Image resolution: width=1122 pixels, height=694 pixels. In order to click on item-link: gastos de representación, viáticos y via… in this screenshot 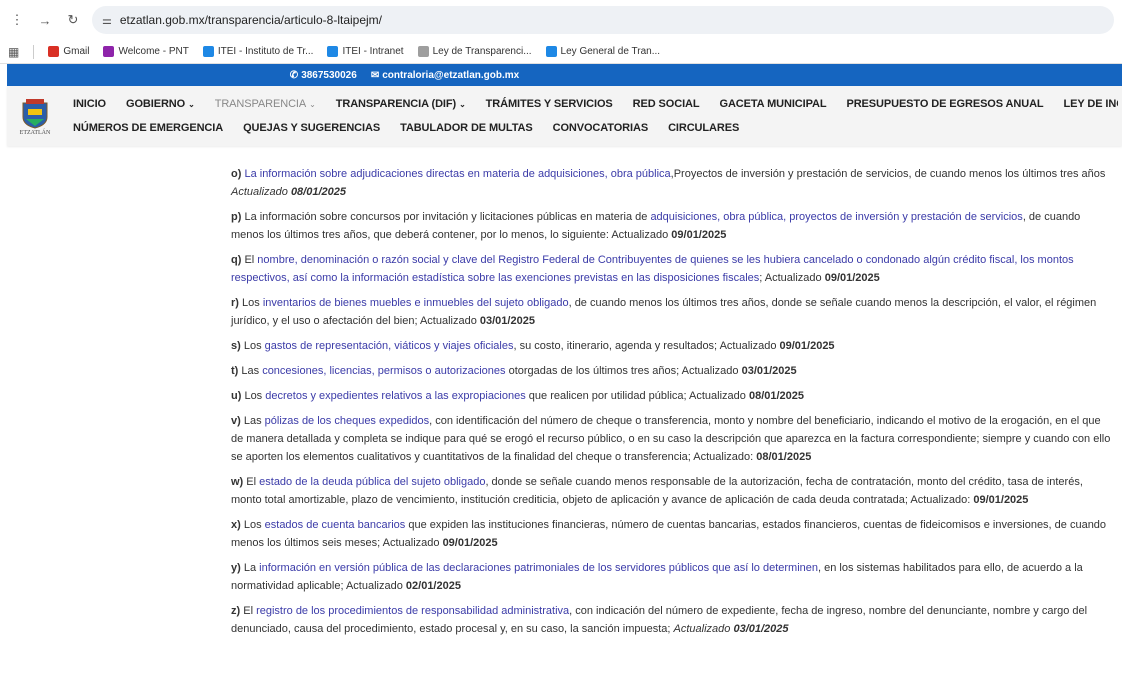, I will do `click(389, 346)`.